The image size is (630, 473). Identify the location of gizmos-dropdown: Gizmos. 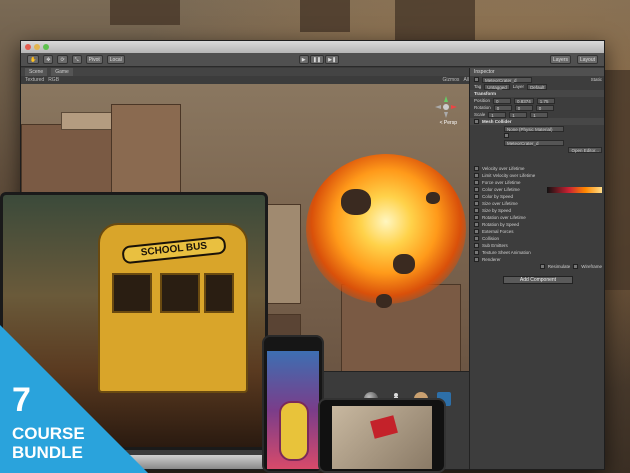
(450, 80).